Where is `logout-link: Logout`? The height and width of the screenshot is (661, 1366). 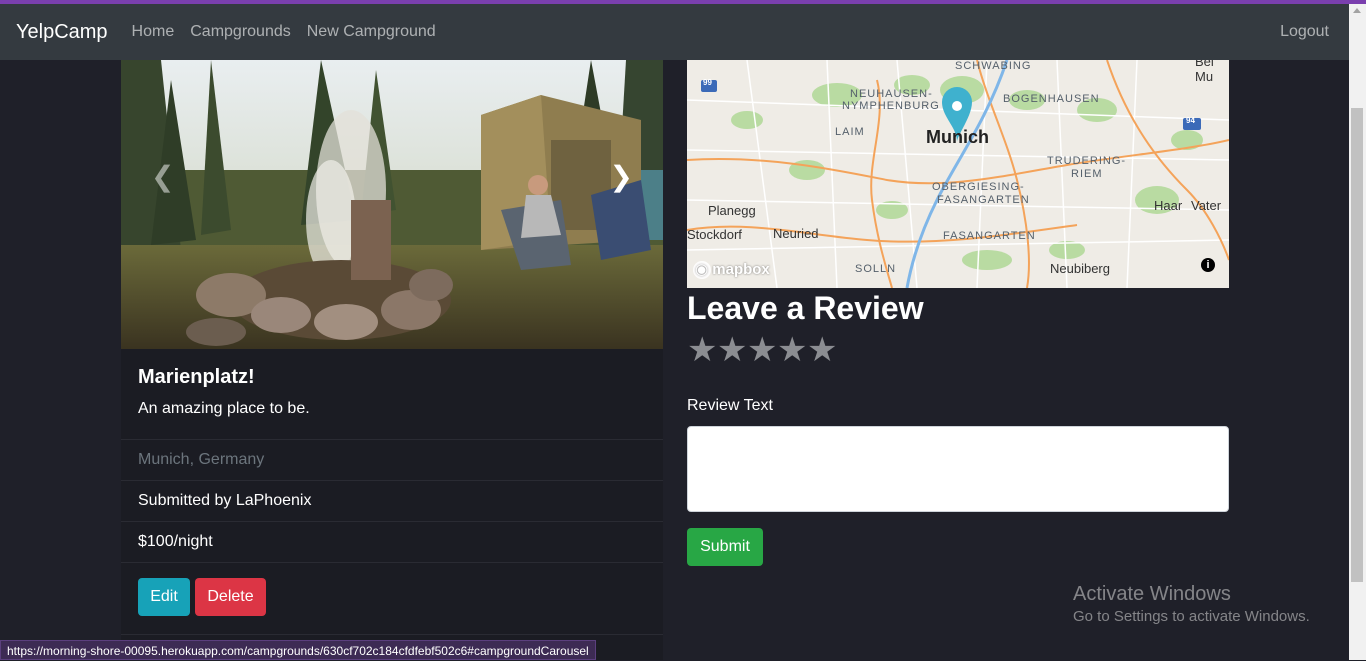 logout-link: Logout is located at coordinates (1304, 32).